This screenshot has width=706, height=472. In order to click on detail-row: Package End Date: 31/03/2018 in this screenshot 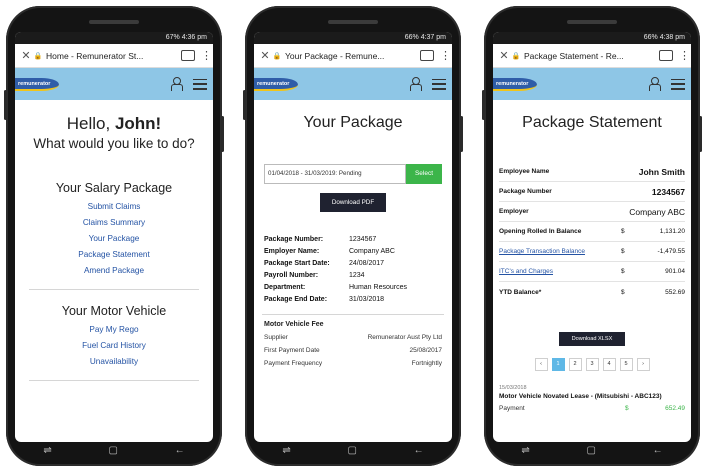, I will do `click(353, 300)`.